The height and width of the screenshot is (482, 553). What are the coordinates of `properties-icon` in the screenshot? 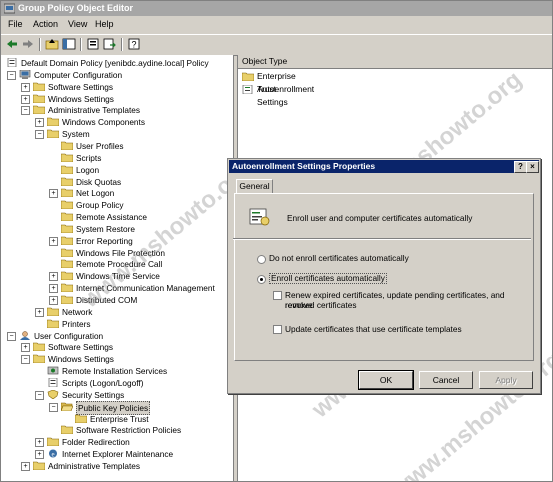 It's located at (93, 44).